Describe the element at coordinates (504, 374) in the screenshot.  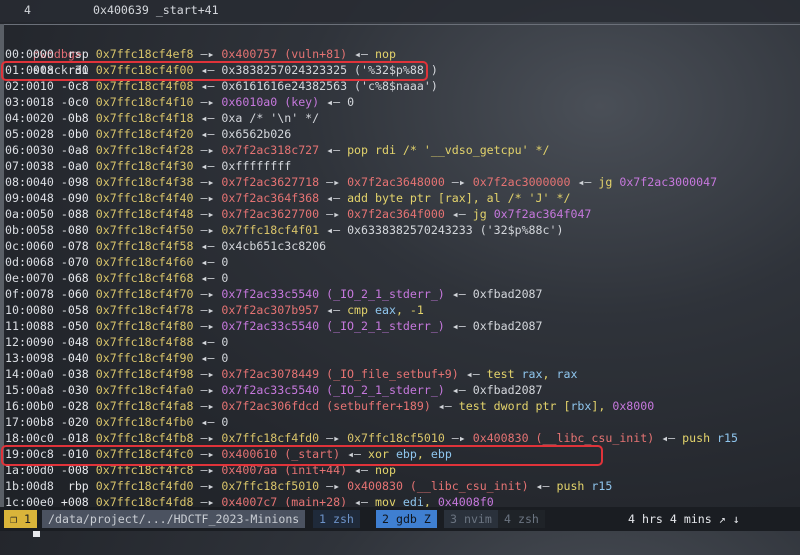
I see `stack-entry-asm: test` at that location.